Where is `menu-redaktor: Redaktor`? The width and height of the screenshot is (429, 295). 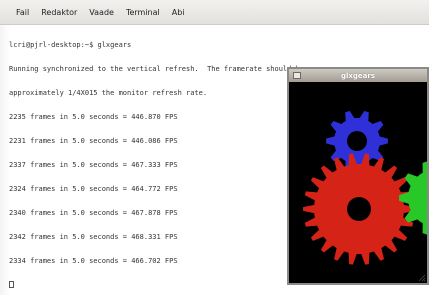 menu-redaktor: Redaktor is located at coordinates (59, 12).